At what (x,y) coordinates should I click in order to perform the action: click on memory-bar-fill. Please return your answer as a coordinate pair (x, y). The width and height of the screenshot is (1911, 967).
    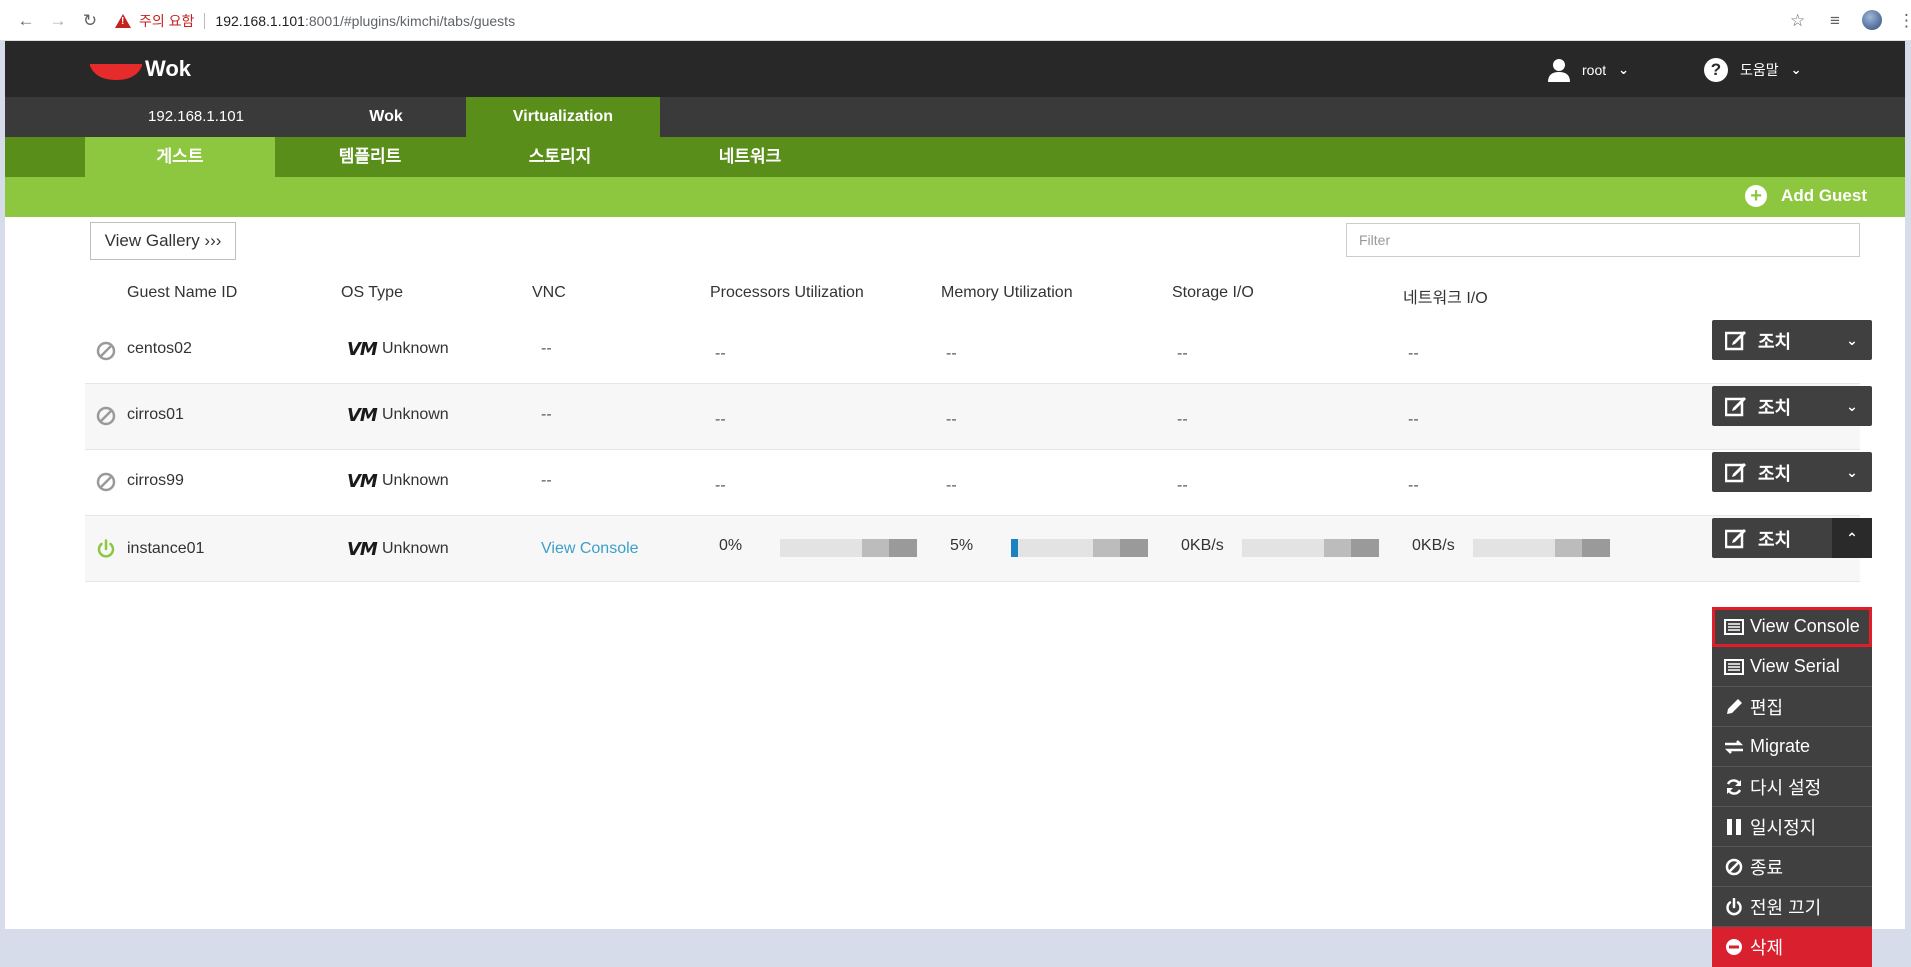
    Looking at the image, I should click on (1014, 548).